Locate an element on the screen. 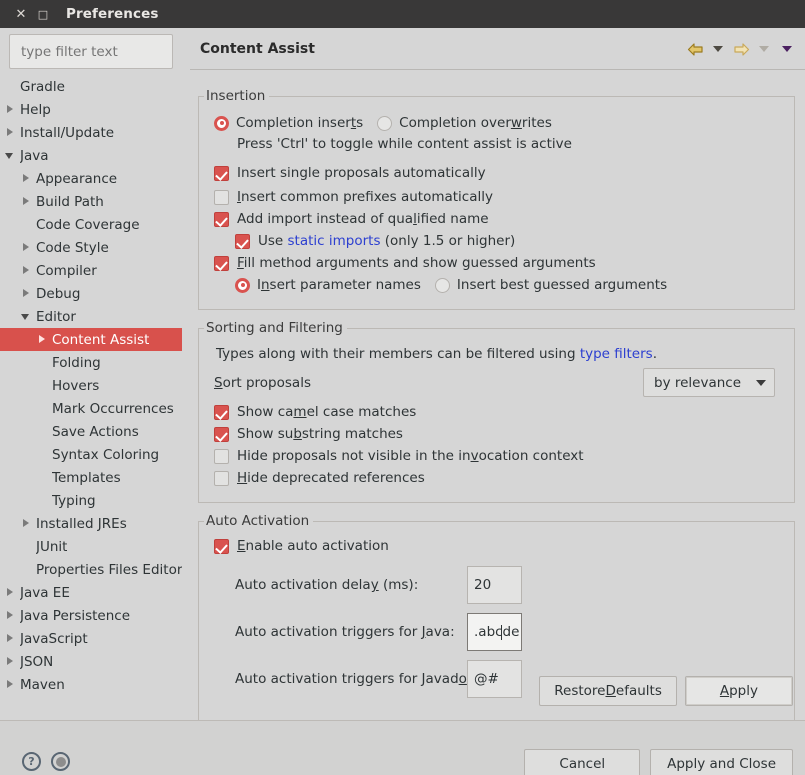 The image size is (805, 775). insert-common-prefixes-row: Insert common prefixes automatically is located at coordinates (497, 197).